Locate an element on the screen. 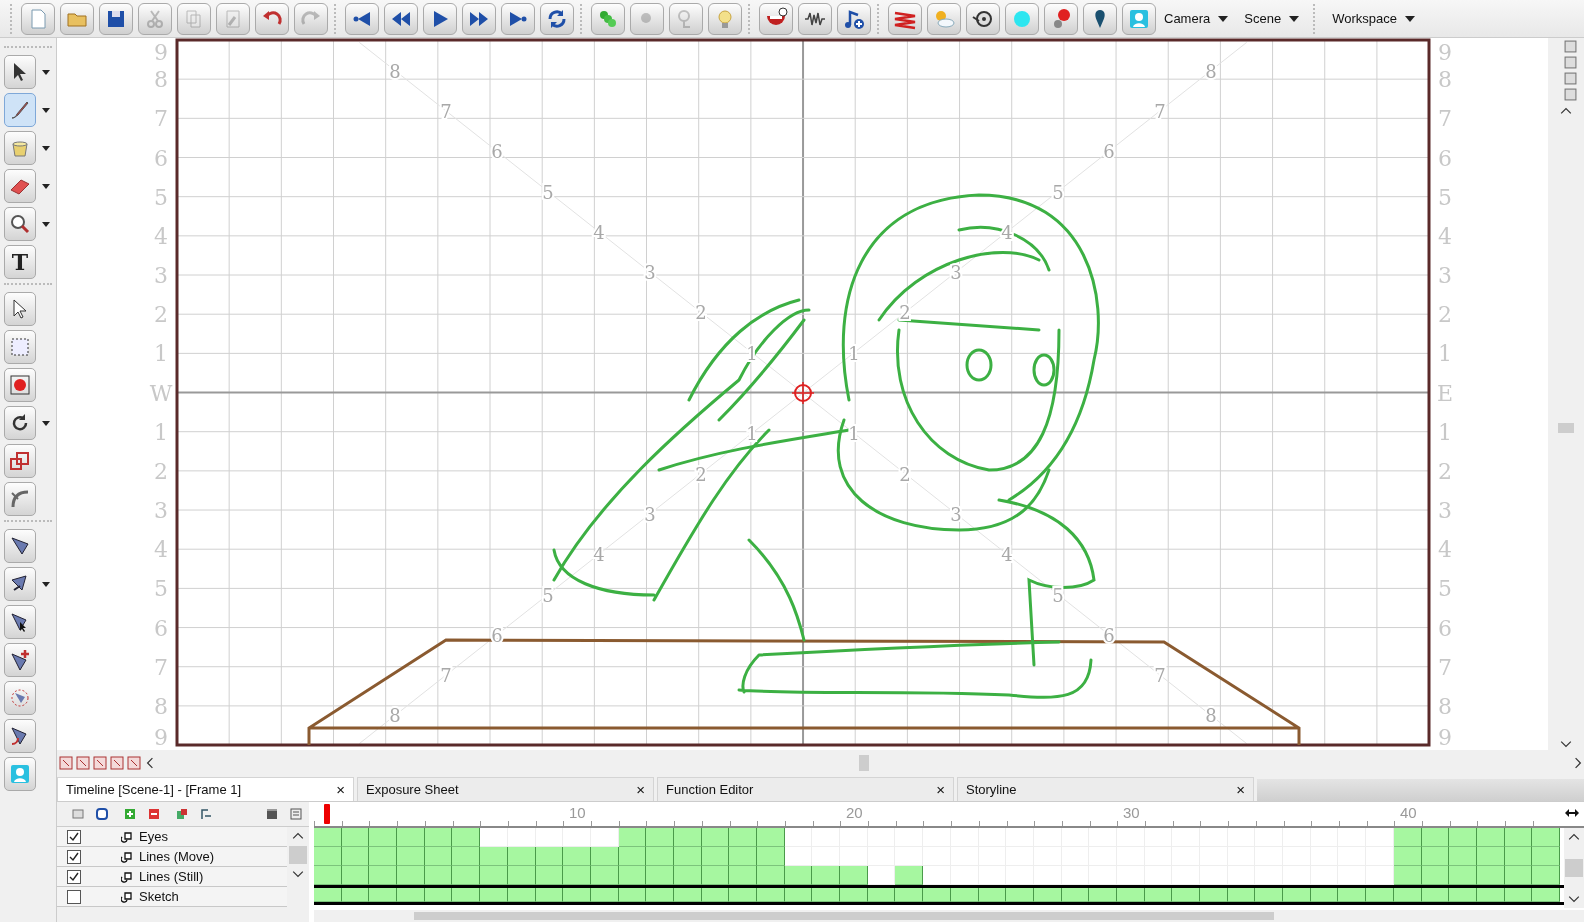 The width and height of the screenshot is (1584, 922). layer-row: Sketch is located at coordinates (172, 897).